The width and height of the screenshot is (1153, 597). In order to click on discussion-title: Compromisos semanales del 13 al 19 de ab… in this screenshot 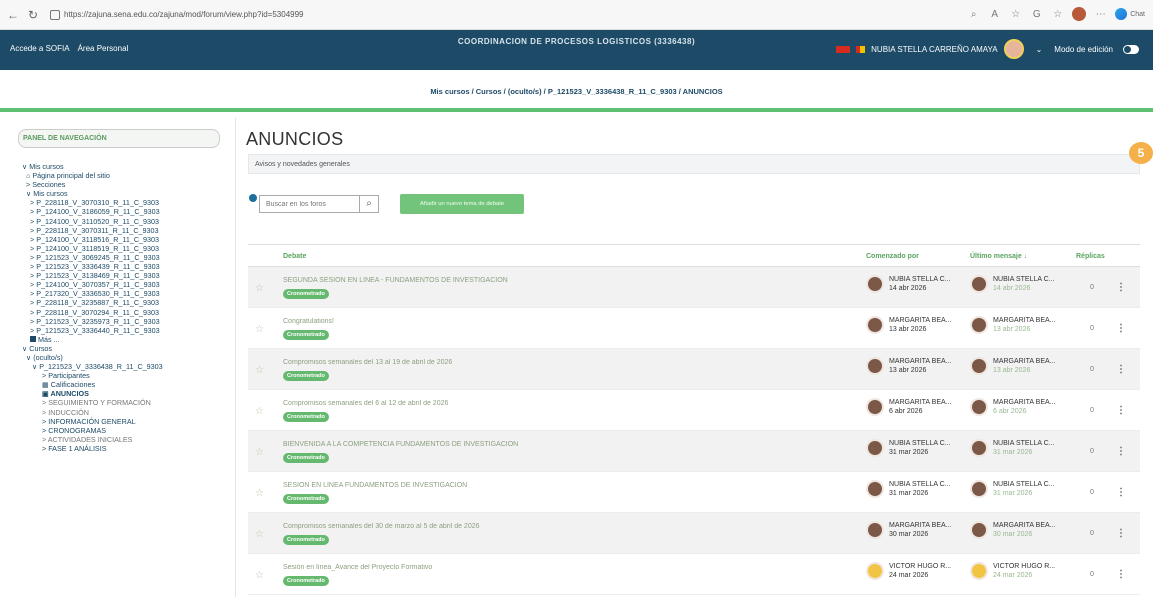, I will do `click(563, 362)`.